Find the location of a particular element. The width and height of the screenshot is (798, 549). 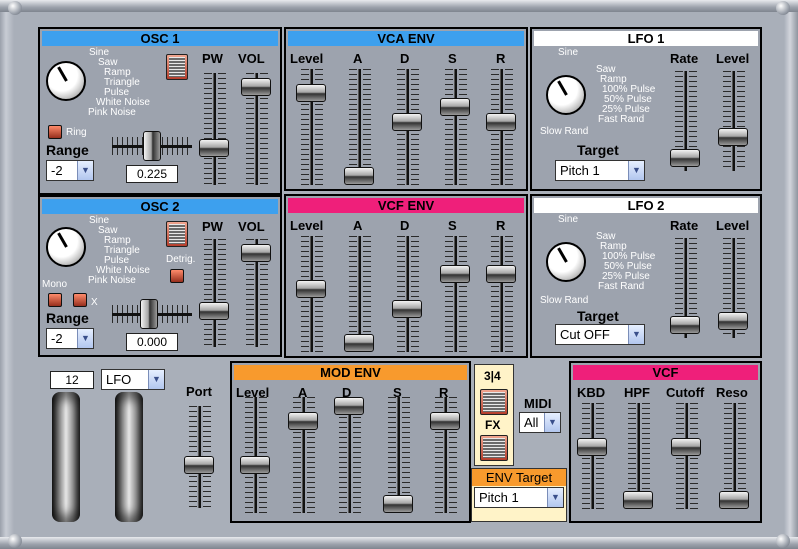

vca-env-r-slider is located at coordinates (501, 122).